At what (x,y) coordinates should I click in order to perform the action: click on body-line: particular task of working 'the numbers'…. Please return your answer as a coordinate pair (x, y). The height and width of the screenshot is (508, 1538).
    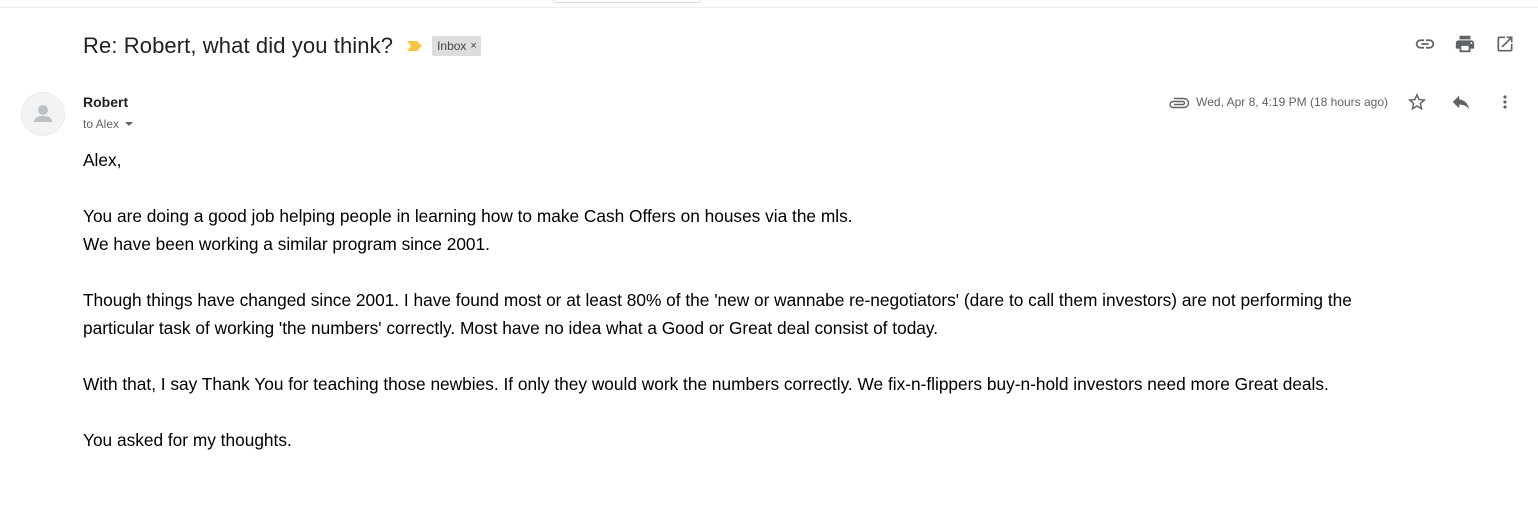
    Looking at the image, I should click on (511, 328).